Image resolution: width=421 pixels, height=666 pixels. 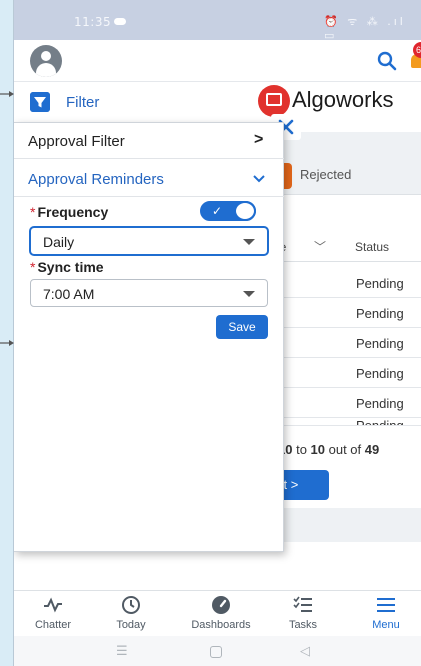 What do you see at coordinates (303, 615) in the screenshot?
I see `nav-tasks: Tasks` at bounding box center [303, 615].